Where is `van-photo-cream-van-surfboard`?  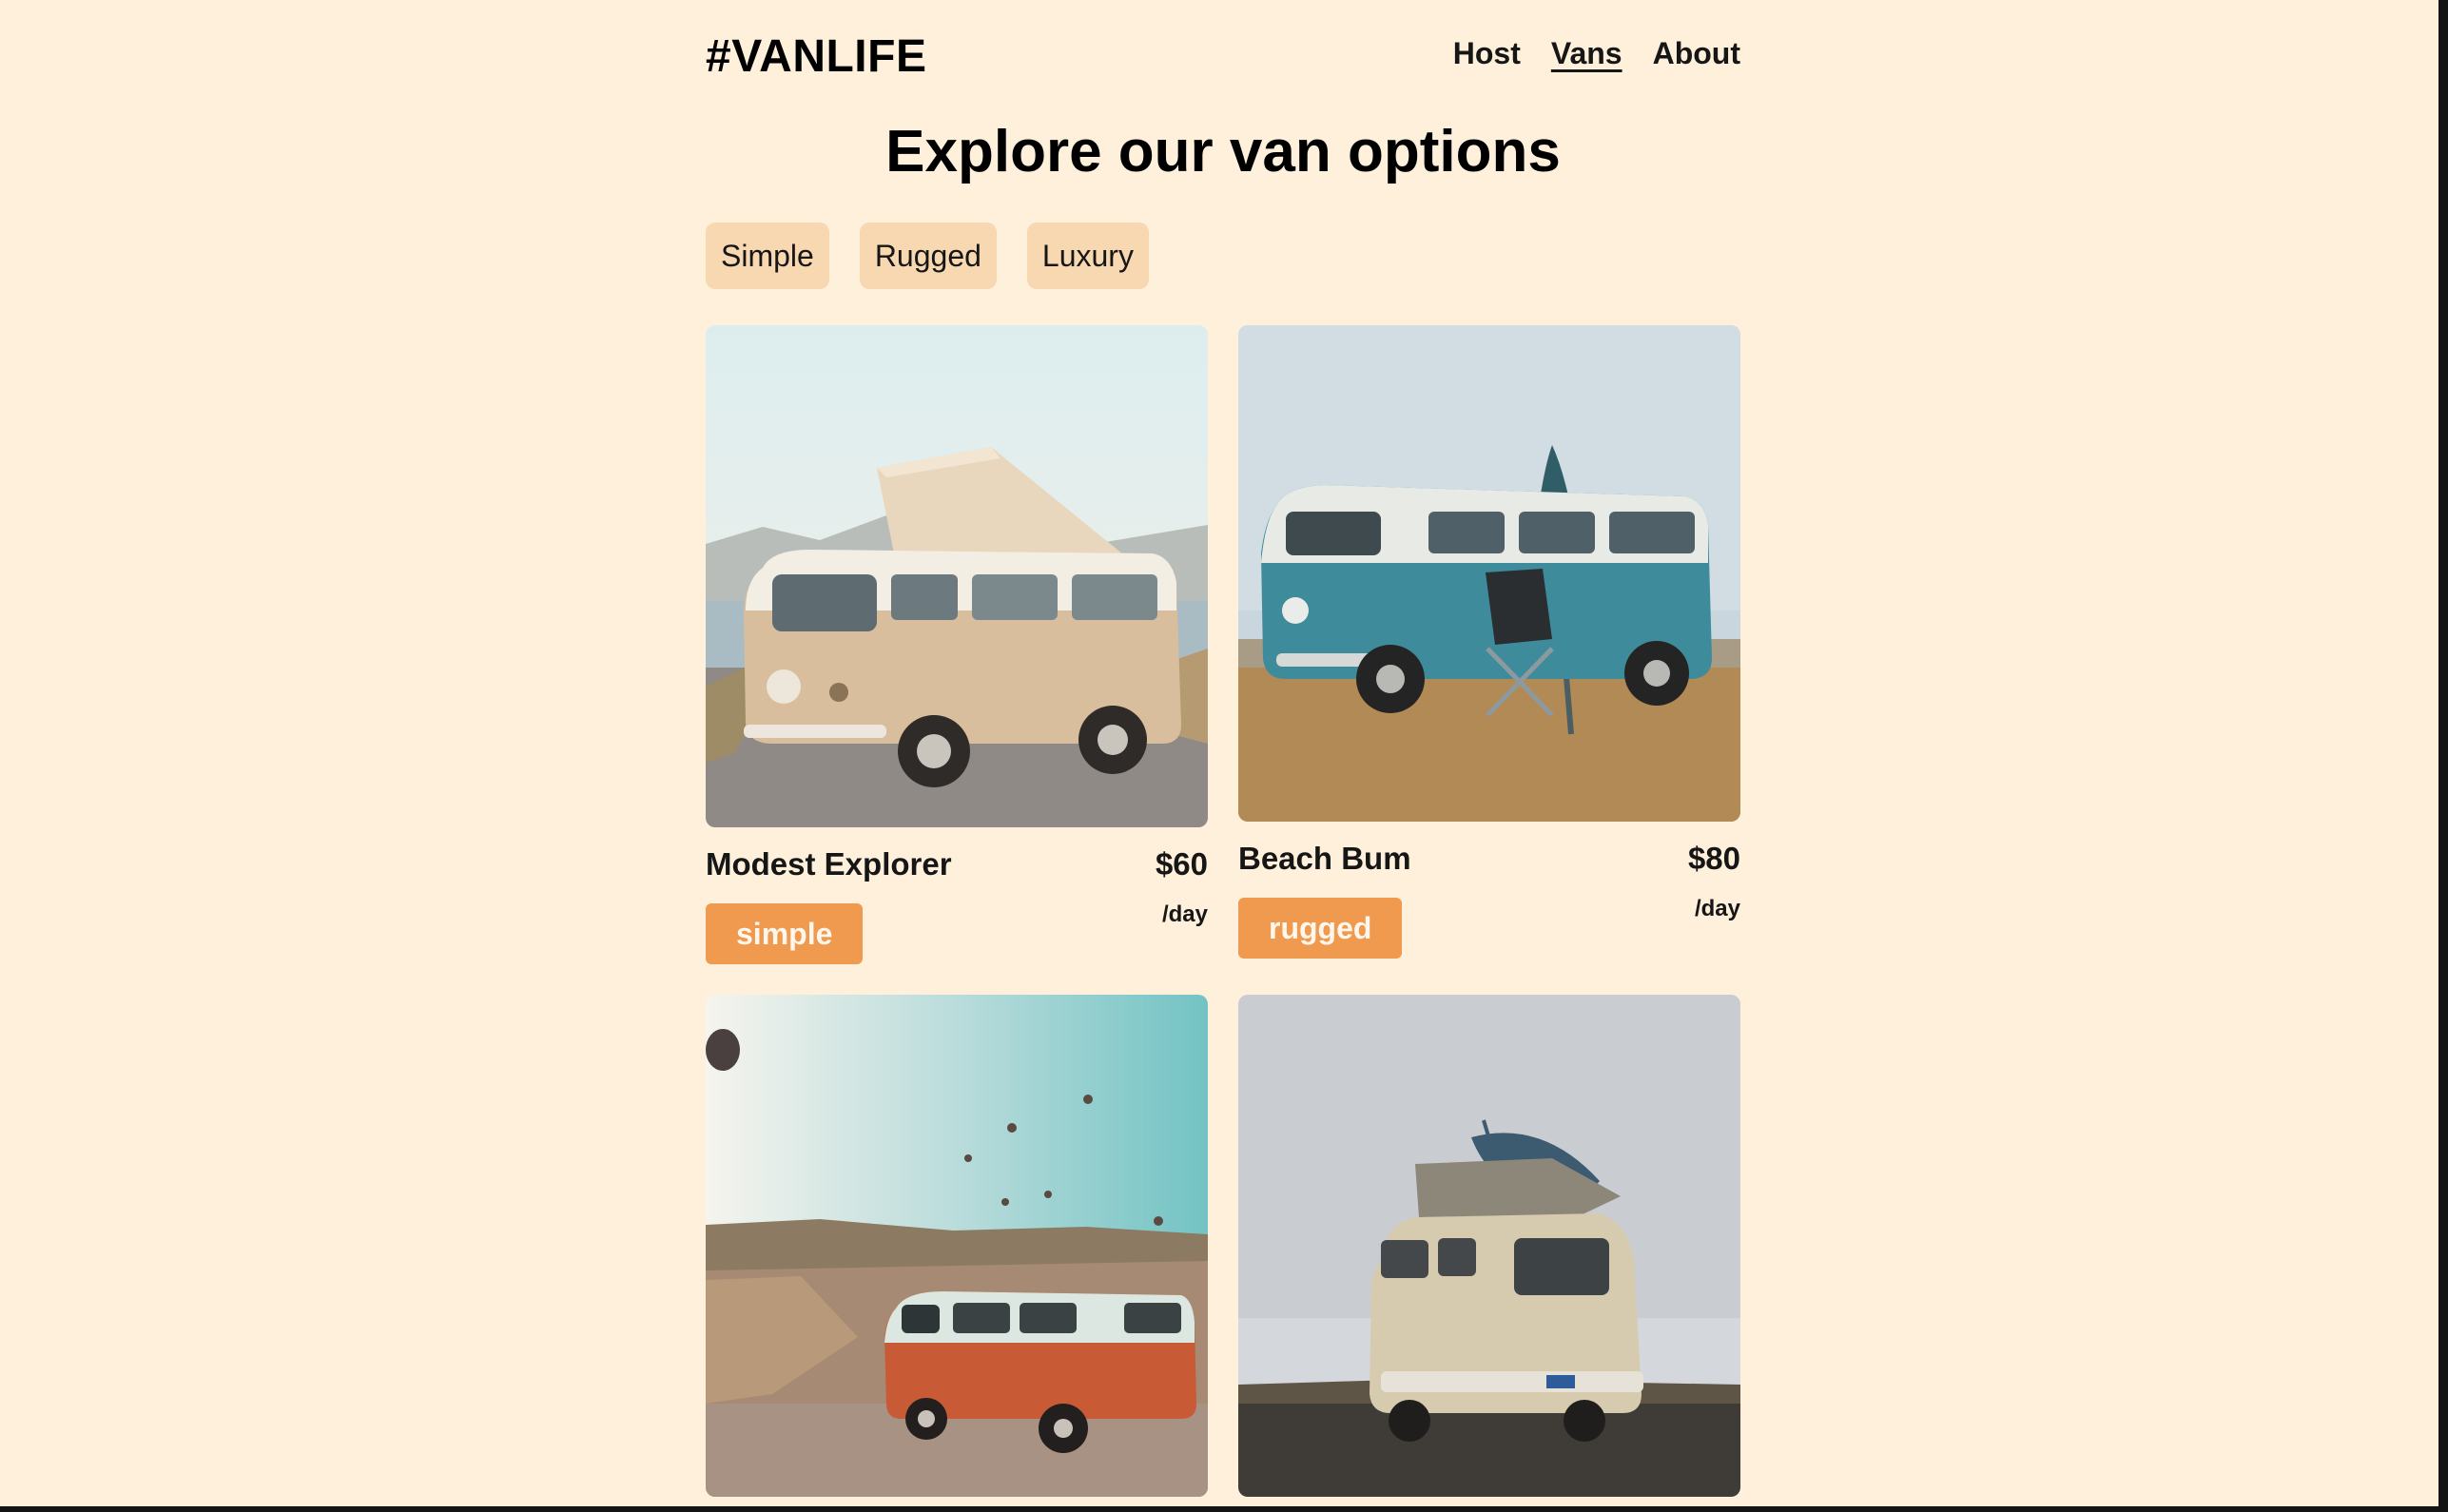 van-photo-cream-van-surfboard is located at coordinates (1489, 1246).